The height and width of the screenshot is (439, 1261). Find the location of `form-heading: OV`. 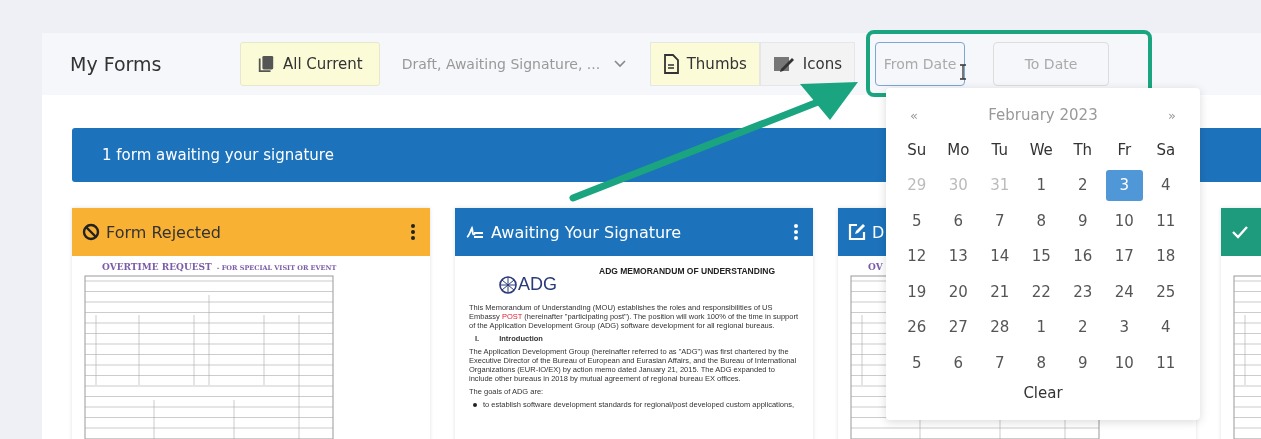

form-heading: OV is located at coordinates (875, 267).